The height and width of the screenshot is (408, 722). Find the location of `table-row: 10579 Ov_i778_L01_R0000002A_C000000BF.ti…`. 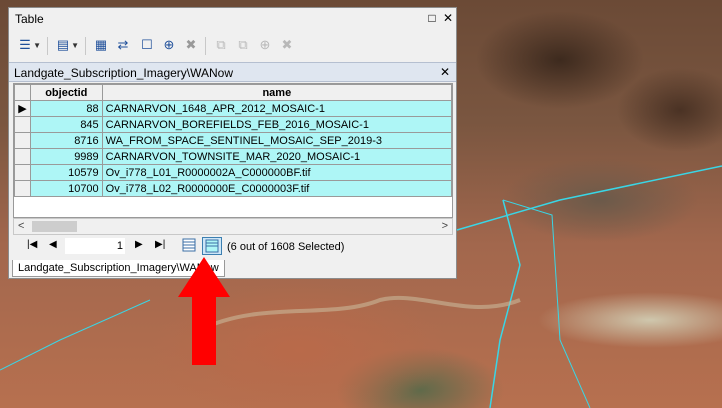

table-row: 10579 Ov_i778_L01_R0000002A_C000000BF.ti… is located at coordinates (233, 172).